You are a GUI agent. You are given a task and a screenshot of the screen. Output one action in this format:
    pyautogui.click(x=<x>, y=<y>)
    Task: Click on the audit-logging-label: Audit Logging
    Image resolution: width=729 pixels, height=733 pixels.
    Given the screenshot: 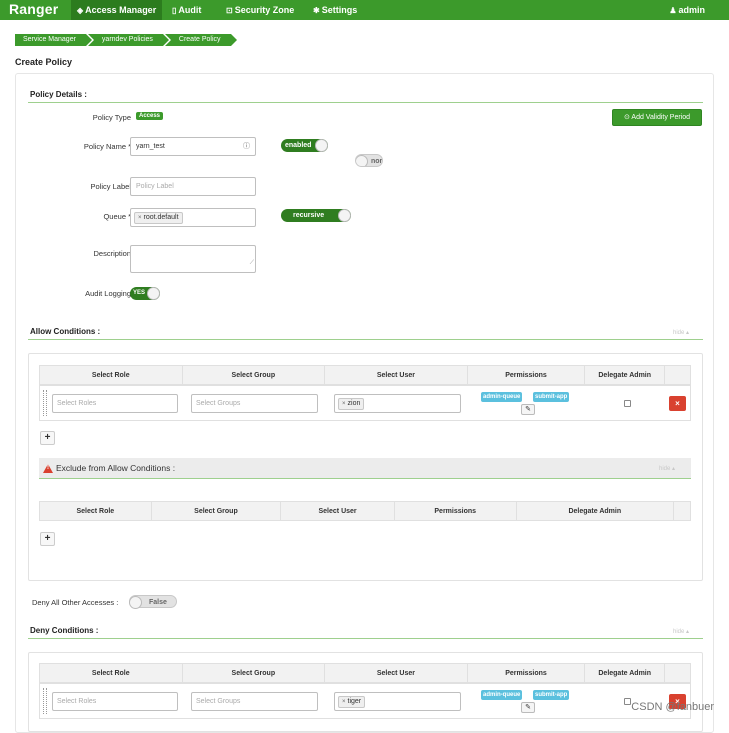 What is the action you would take?
    pyautogui.click(x=108, y=293)
    